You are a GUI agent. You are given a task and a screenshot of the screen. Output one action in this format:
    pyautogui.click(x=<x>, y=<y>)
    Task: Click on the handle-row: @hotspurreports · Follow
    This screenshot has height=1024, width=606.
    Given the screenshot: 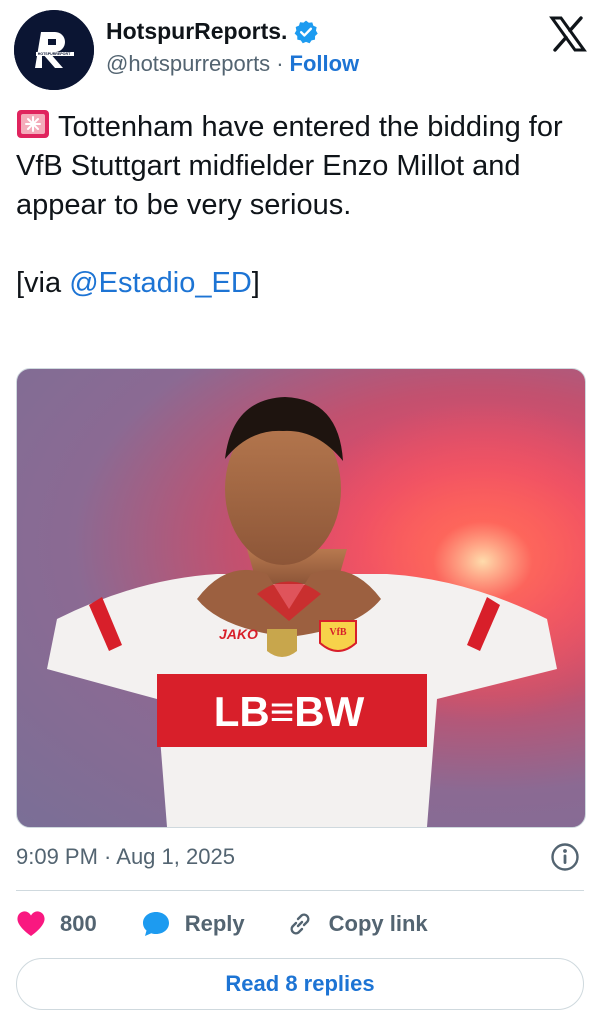 What is the action you would take?
    pyautogui.click(x=232, y=64)
    